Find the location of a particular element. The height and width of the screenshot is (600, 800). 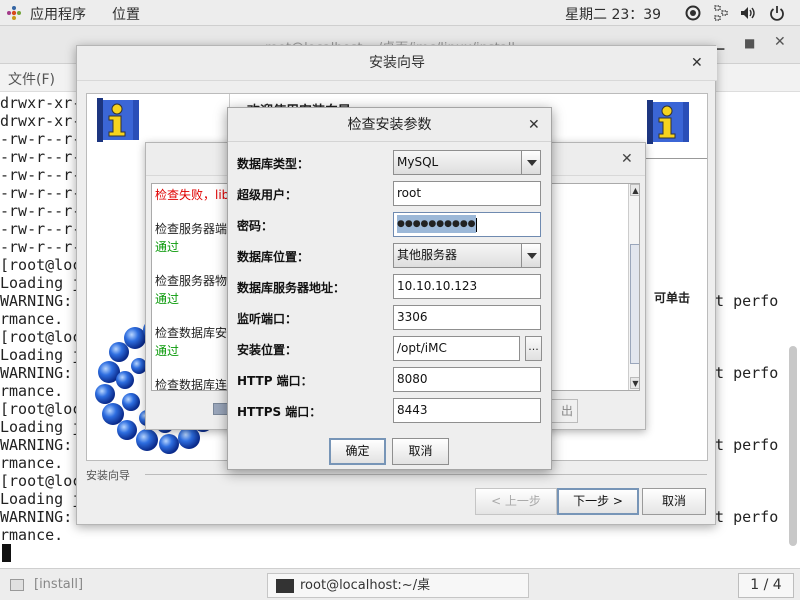

terminal-scrollbar is located at coordinates (793, 446).